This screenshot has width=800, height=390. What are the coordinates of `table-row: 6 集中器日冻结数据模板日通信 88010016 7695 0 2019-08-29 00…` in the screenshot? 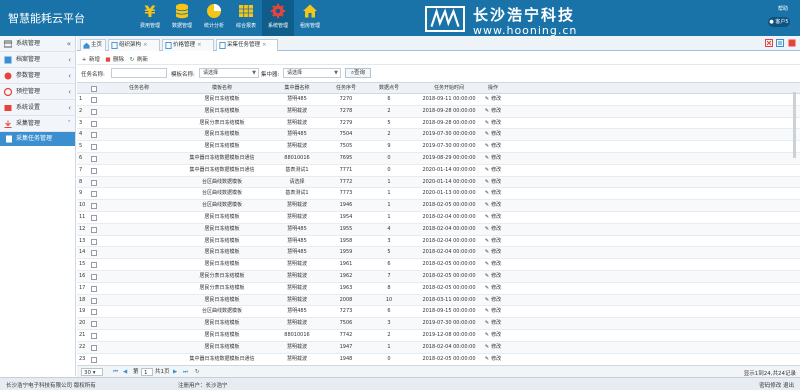 It's located at (438, 159).